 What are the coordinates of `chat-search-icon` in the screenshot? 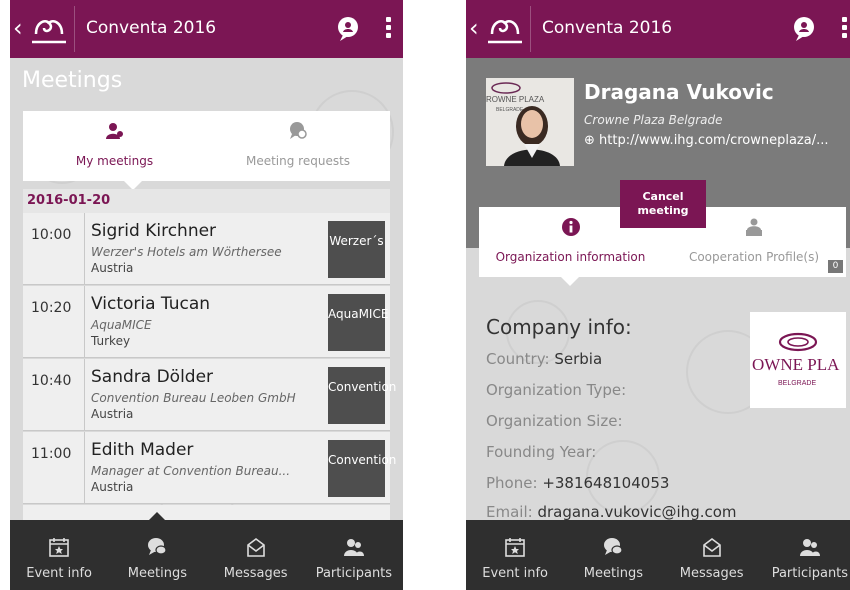 It's located at (298, 130).